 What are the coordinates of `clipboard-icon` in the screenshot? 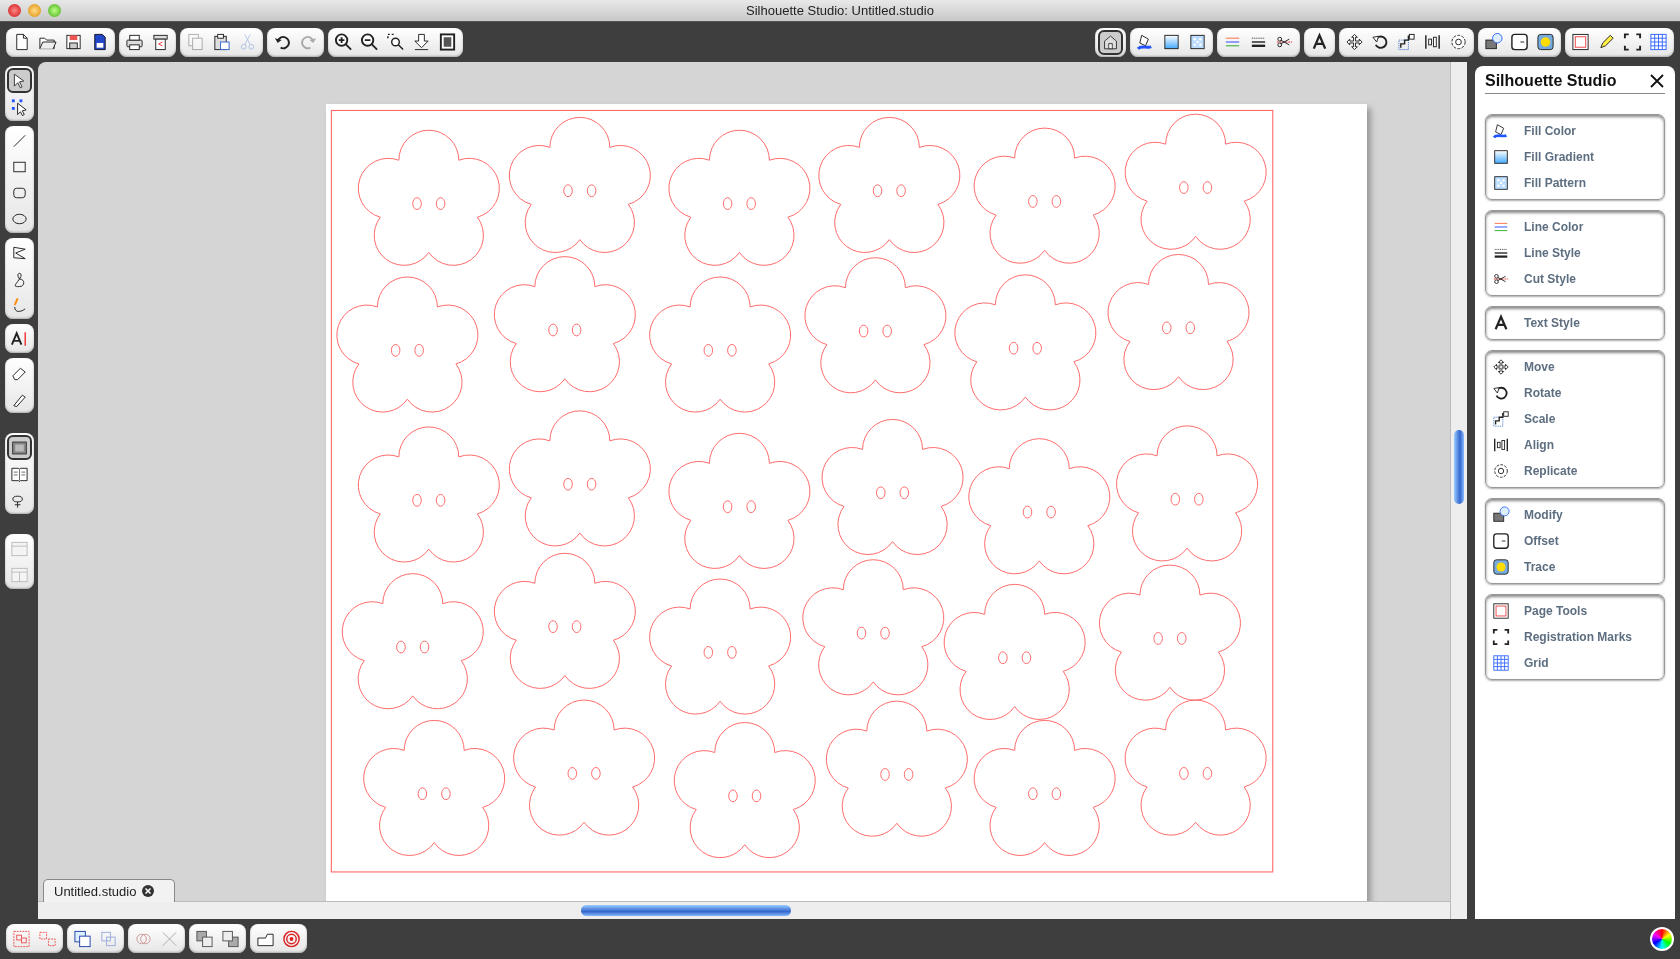 It's located at (221, 42).